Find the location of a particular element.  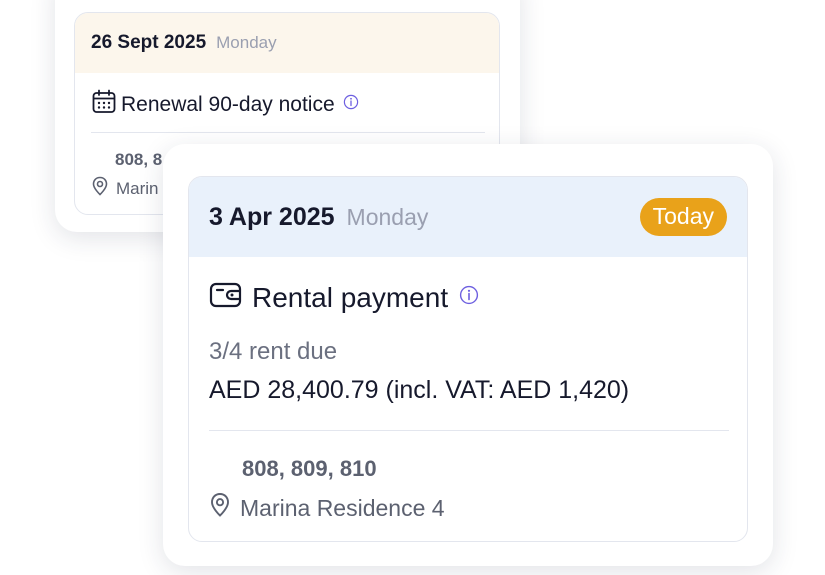

calendar-icon is located at coordinates (104, 104).